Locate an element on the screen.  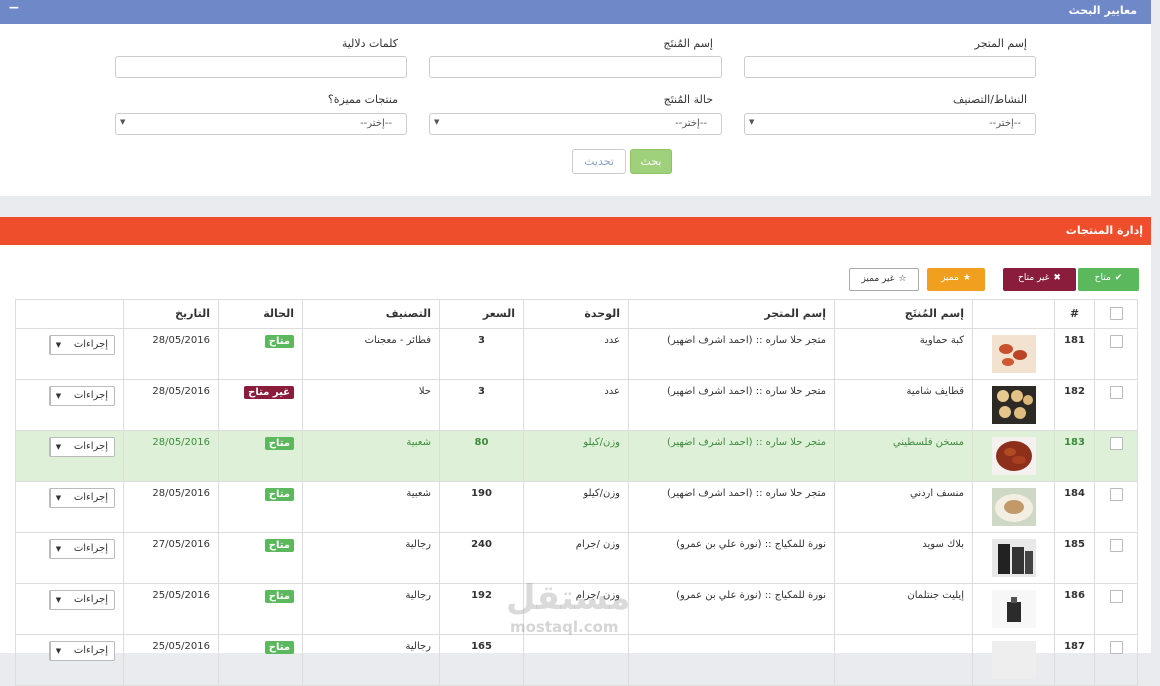
collapse-icon: − is located at coordinates (14, 8).